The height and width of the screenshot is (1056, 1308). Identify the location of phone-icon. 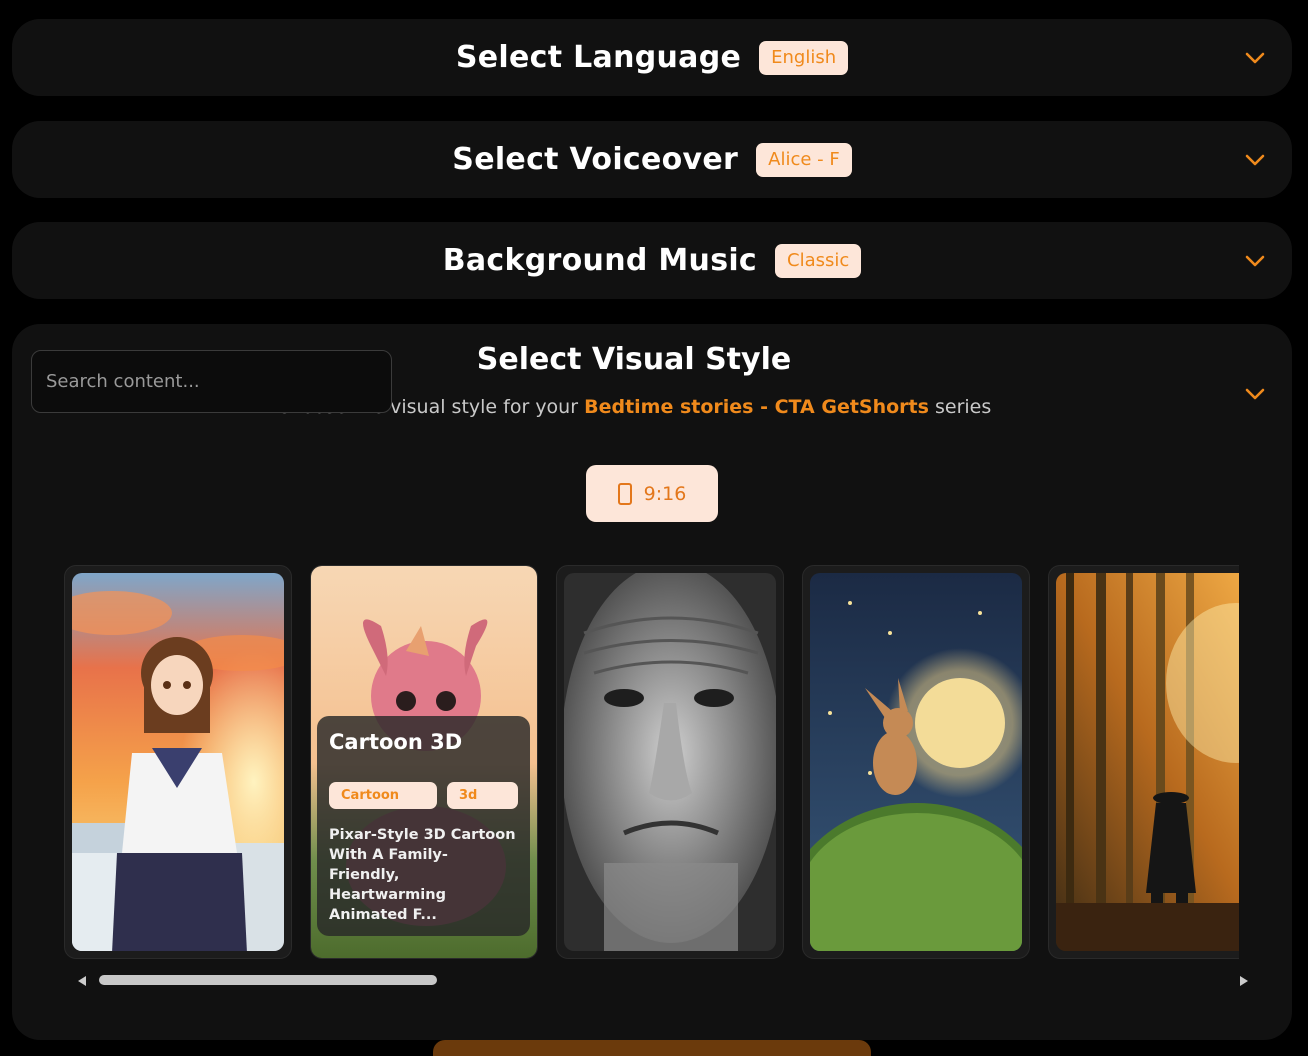
(624, 493).